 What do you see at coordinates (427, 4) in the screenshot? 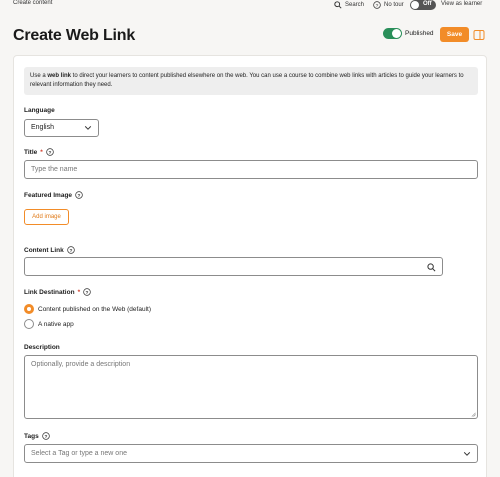
I see `toggle-state: Off` at bounding box center [427, 4].